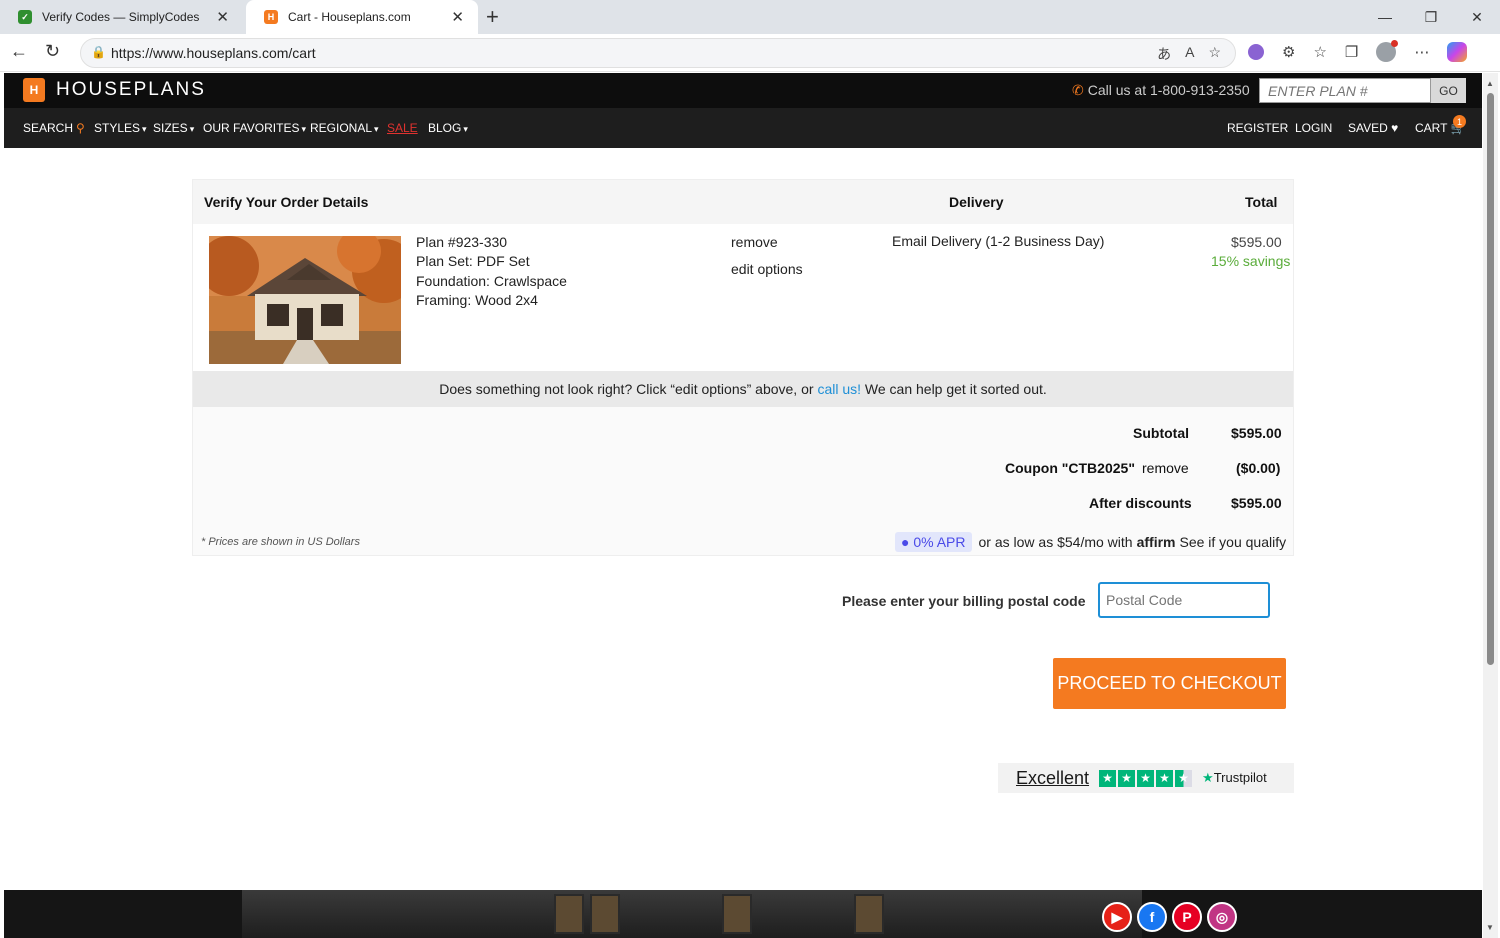 Image resolution: width=1500 pixels, height=938 pixels. I want to click on scroll-up-icon: ▲, so click(1490, 83).